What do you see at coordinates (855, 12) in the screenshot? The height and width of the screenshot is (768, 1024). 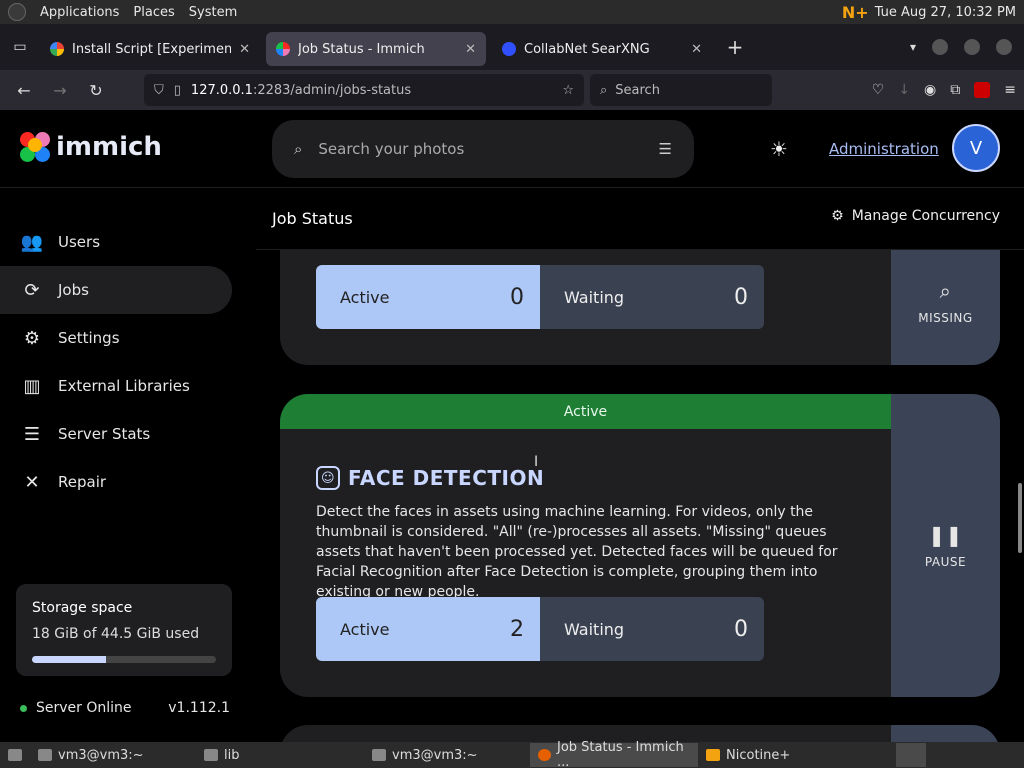 I see `nicotine-tray-icon: N+` at bounding box center [855, 12].